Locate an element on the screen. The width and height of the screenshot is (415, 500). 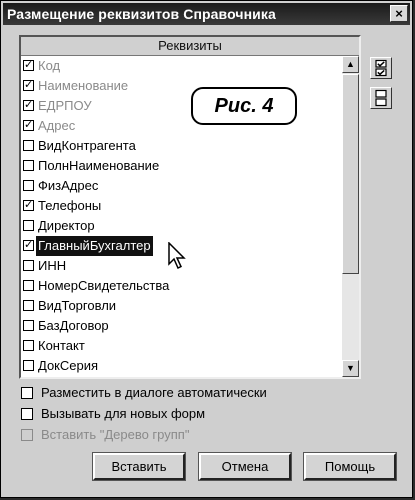
item-label: ДокСерия is located at coordinates (68, 365).